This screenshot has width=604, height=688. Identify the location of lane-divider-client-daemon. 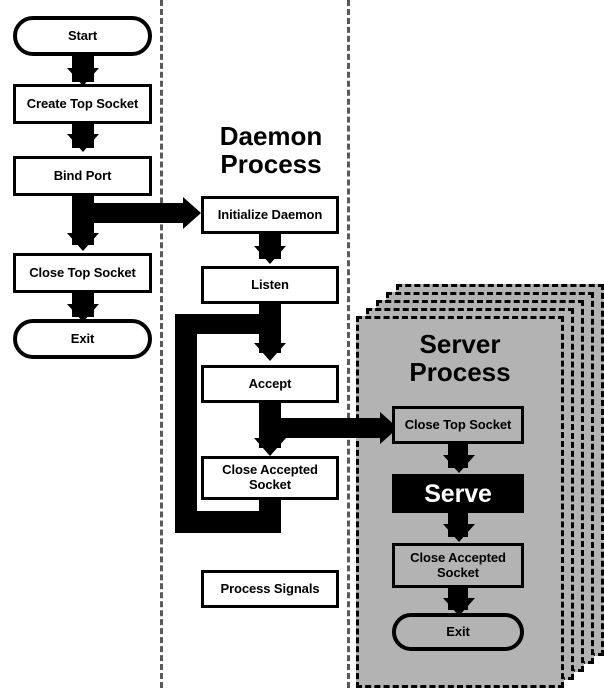
(161, 344).